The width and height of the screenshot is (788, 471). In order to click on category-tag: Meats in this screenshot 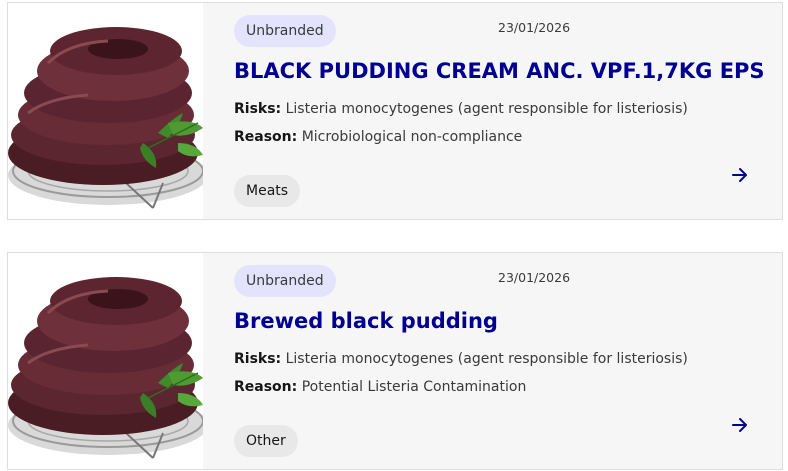, I will do `click(267, 191)`.